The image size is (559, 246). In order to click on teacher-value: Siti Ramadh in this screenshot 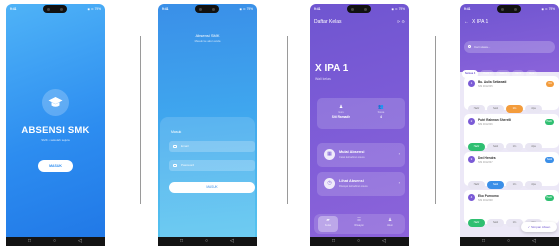, I will do `click(341, 117)`.